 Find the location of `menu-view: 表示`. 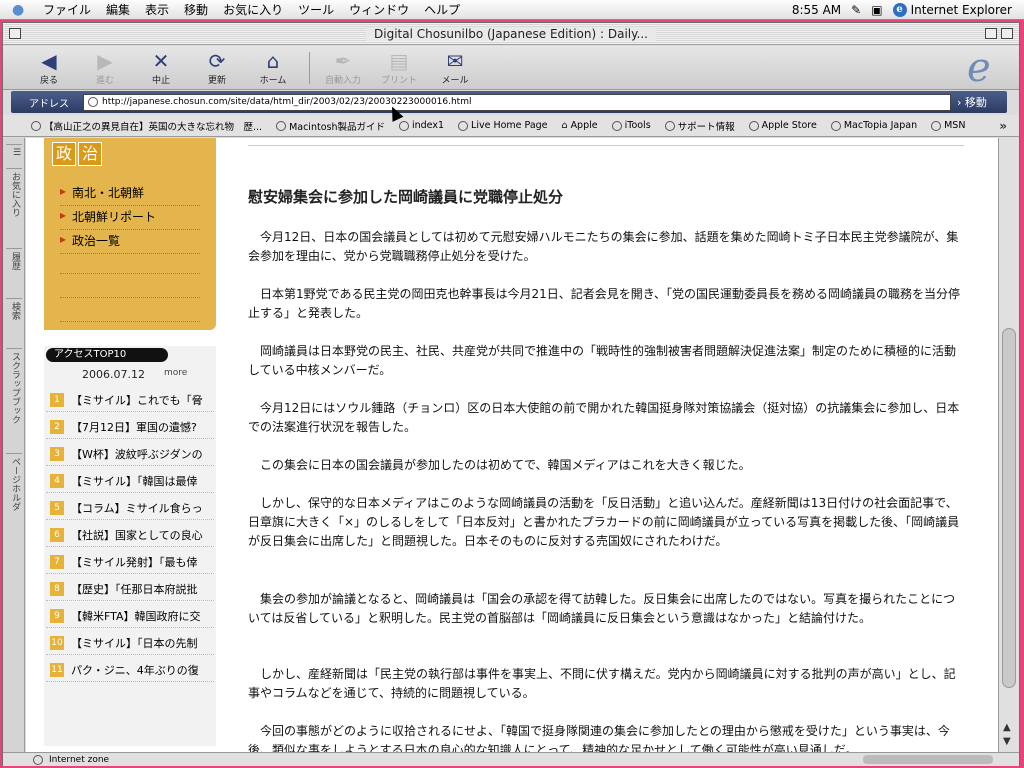

menu-view: 表示 is located at coordinates (157, 9).